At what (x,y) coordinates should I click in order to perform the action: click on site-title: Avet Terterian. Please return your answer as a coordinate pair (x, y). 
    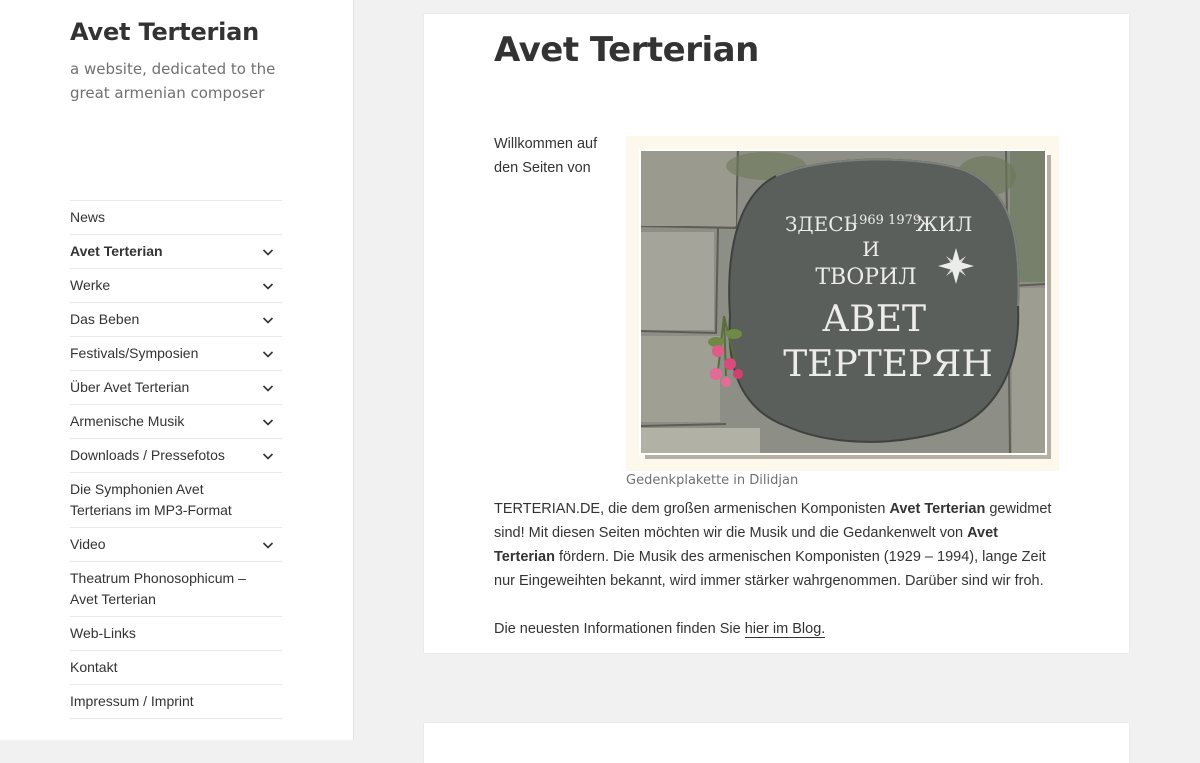
    Looking at the image, I should click on (164, 32).